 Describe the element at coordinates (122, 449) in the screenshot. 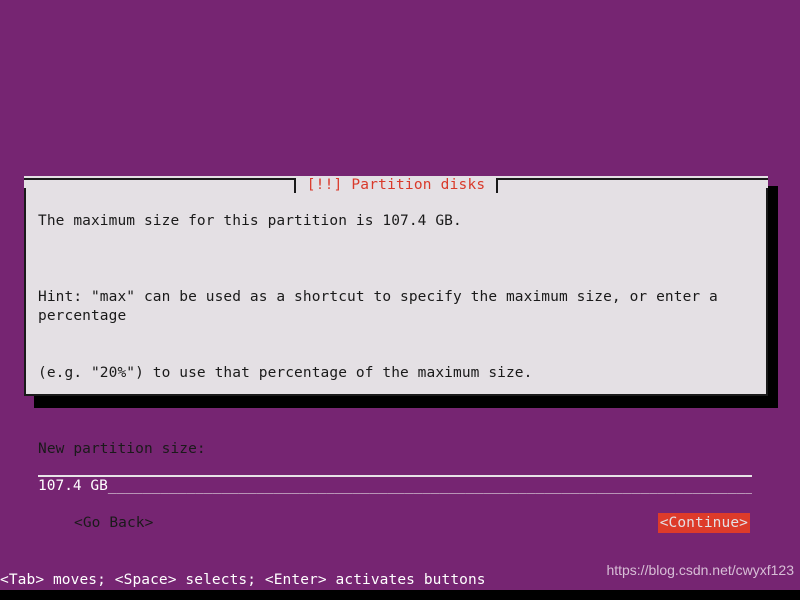

I see `new-partition-size-label: New partition size:` at that location.